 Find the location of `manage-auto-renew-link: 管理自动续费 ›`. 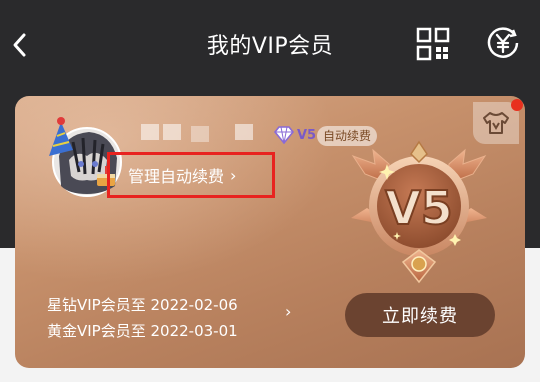

manage-auto-renew-link: 管理自动续费 › is located at coordinates (191, 175).